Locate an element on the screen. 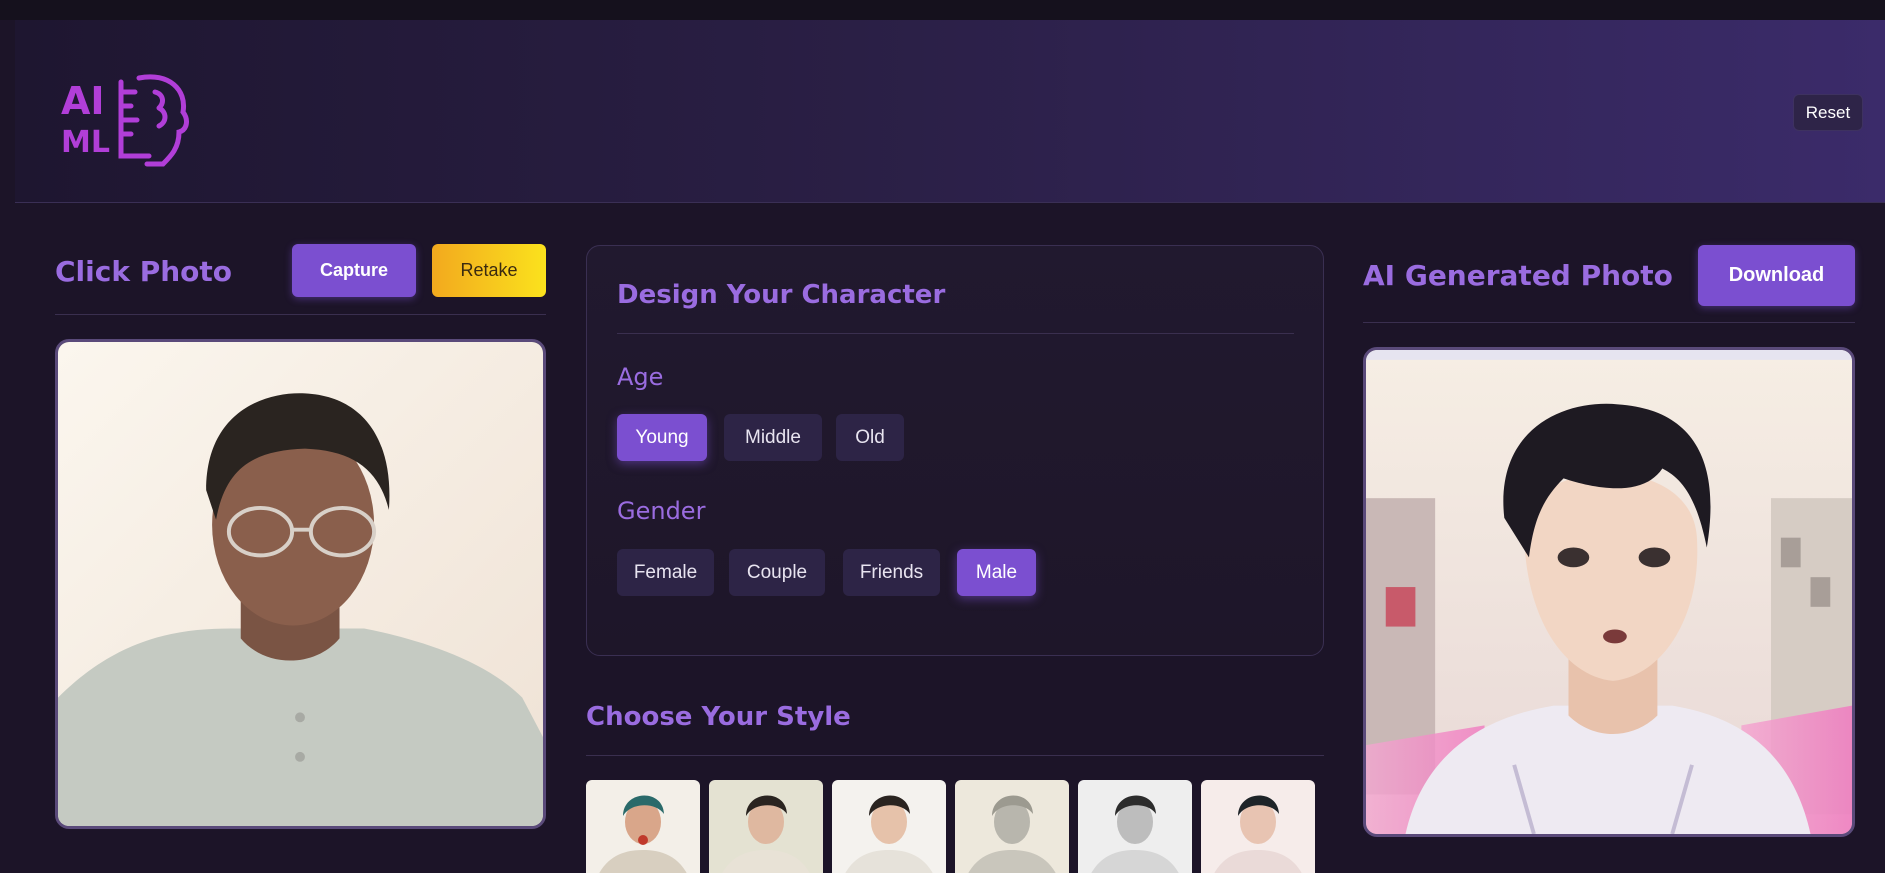 This screenshot has height=873, width=1885. retake-button: Retake is located at coordinates (489, 270).